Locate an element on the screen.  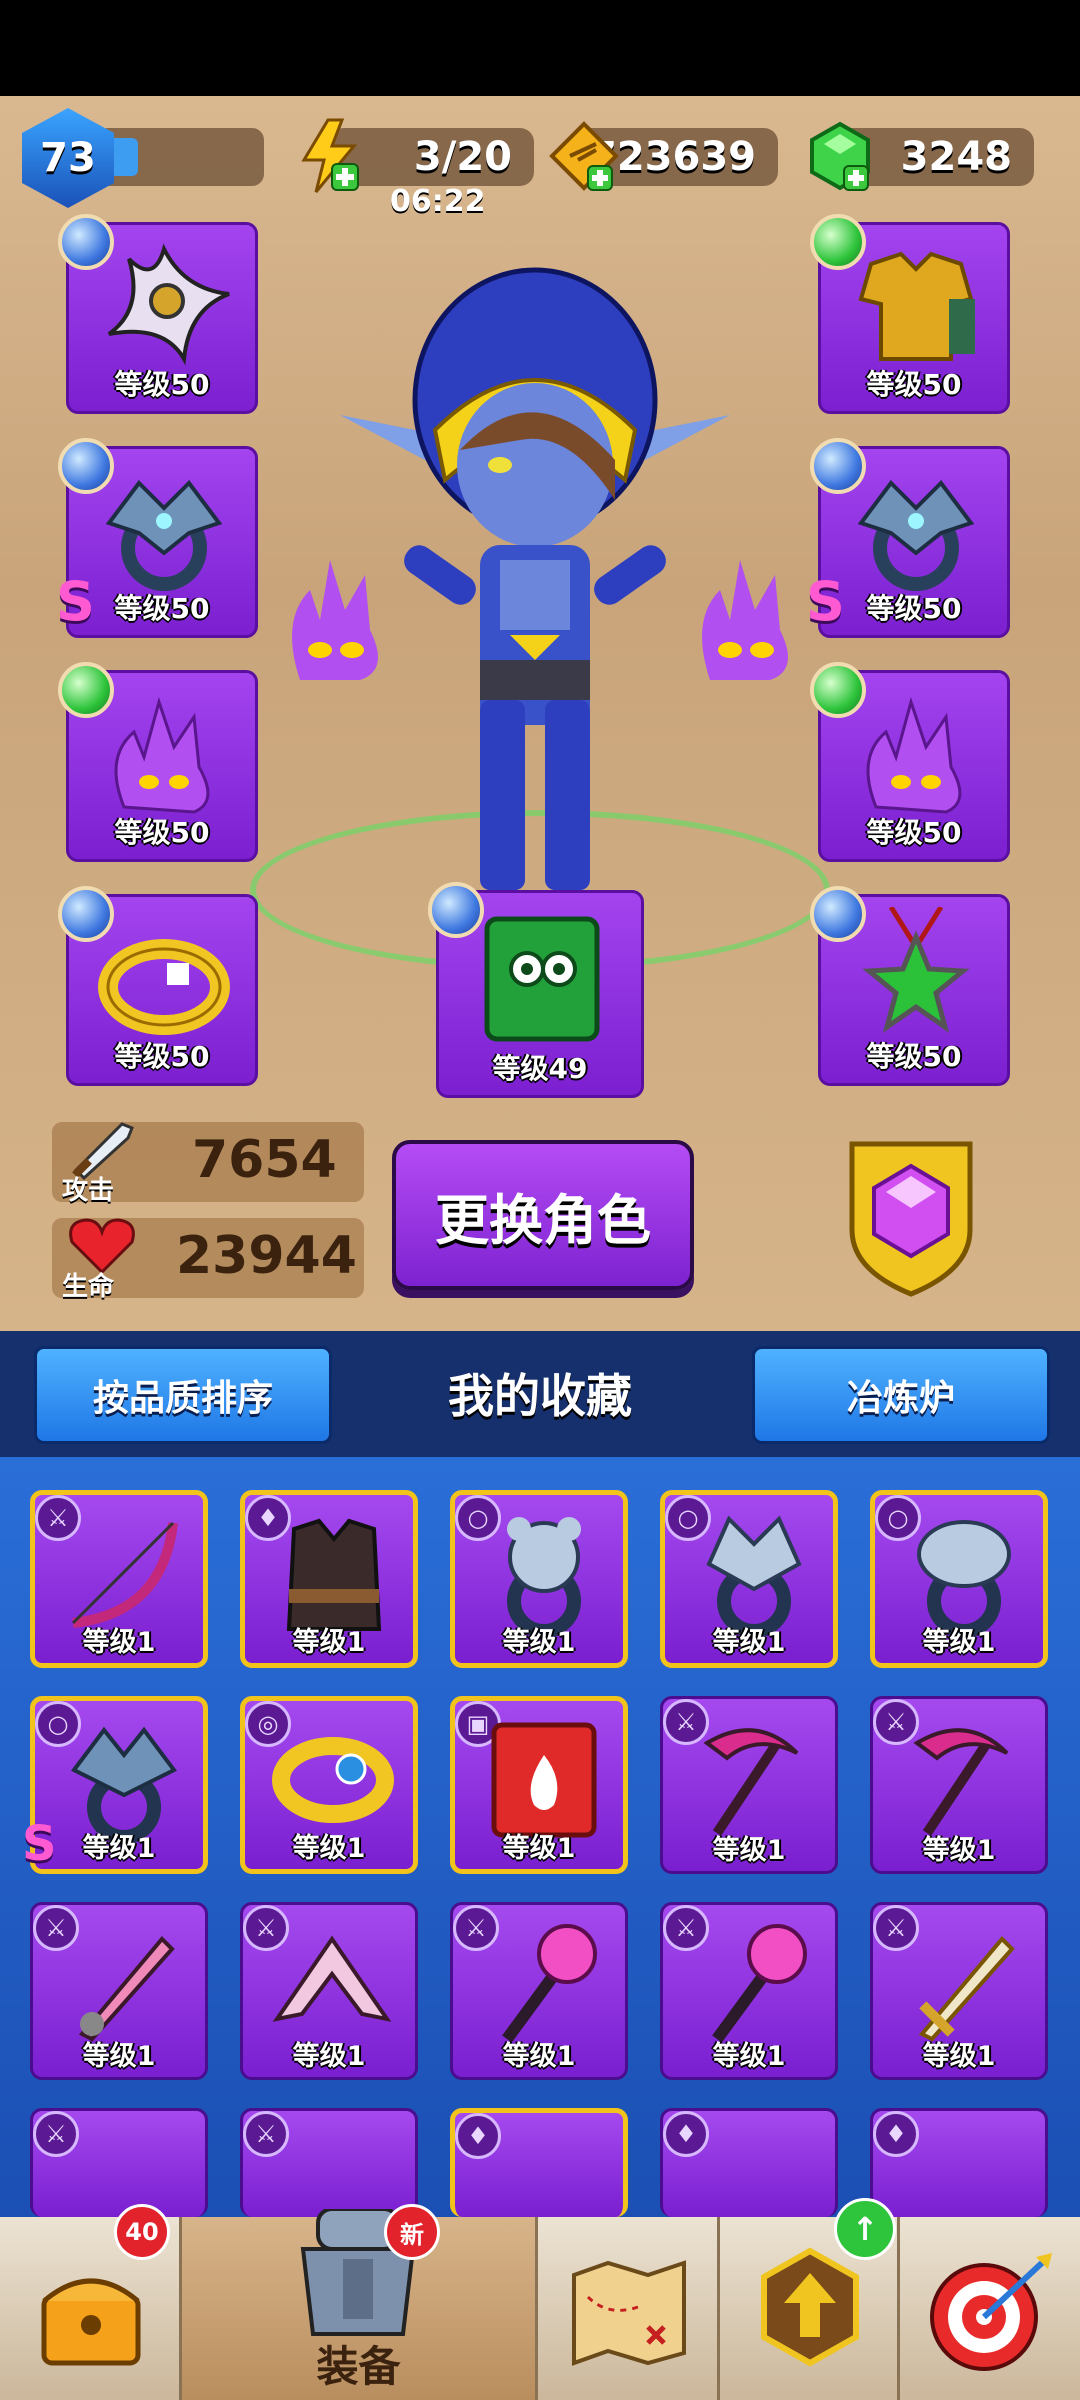
attack-stat: 攻击 7654 is located at coordinates (208, 1164).